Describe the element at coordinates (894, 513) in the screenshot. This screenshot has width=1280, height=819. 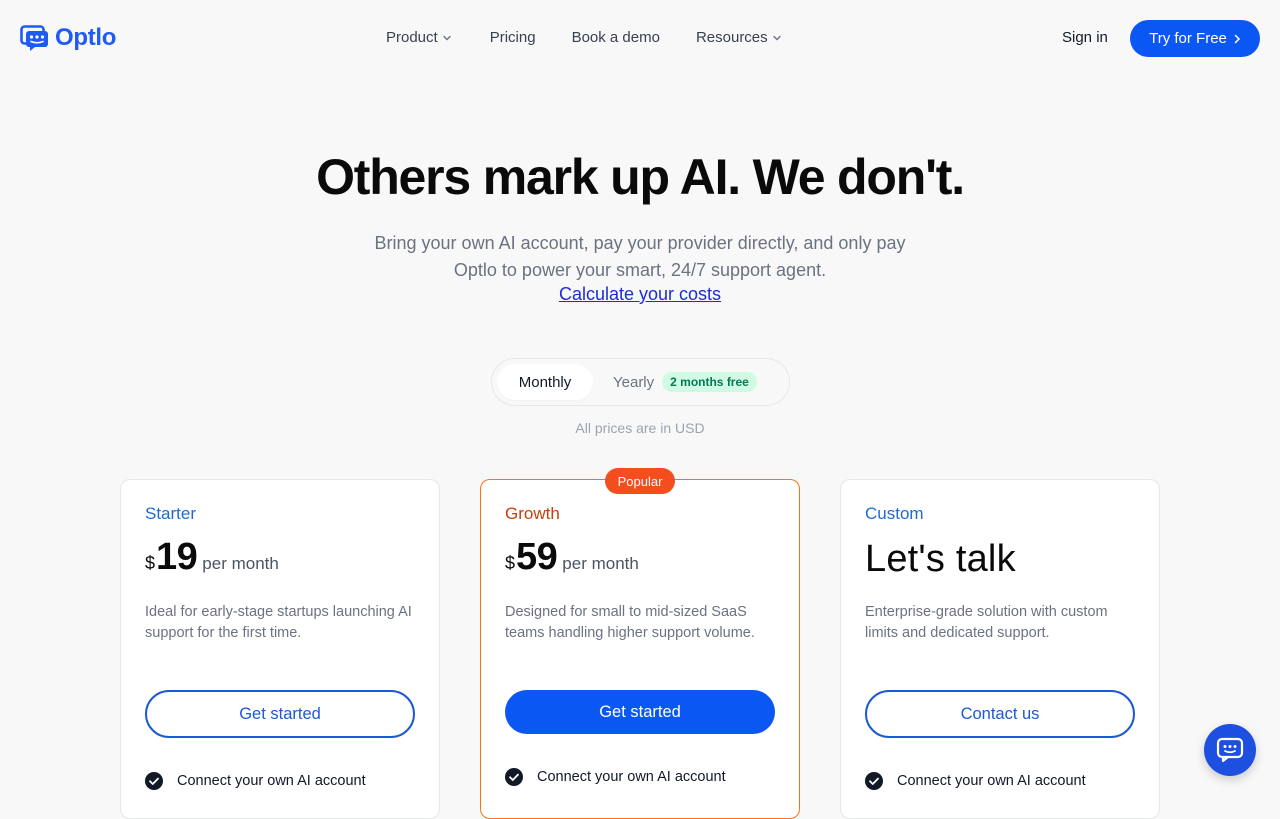
I see `plan-name: Custom` at that location.